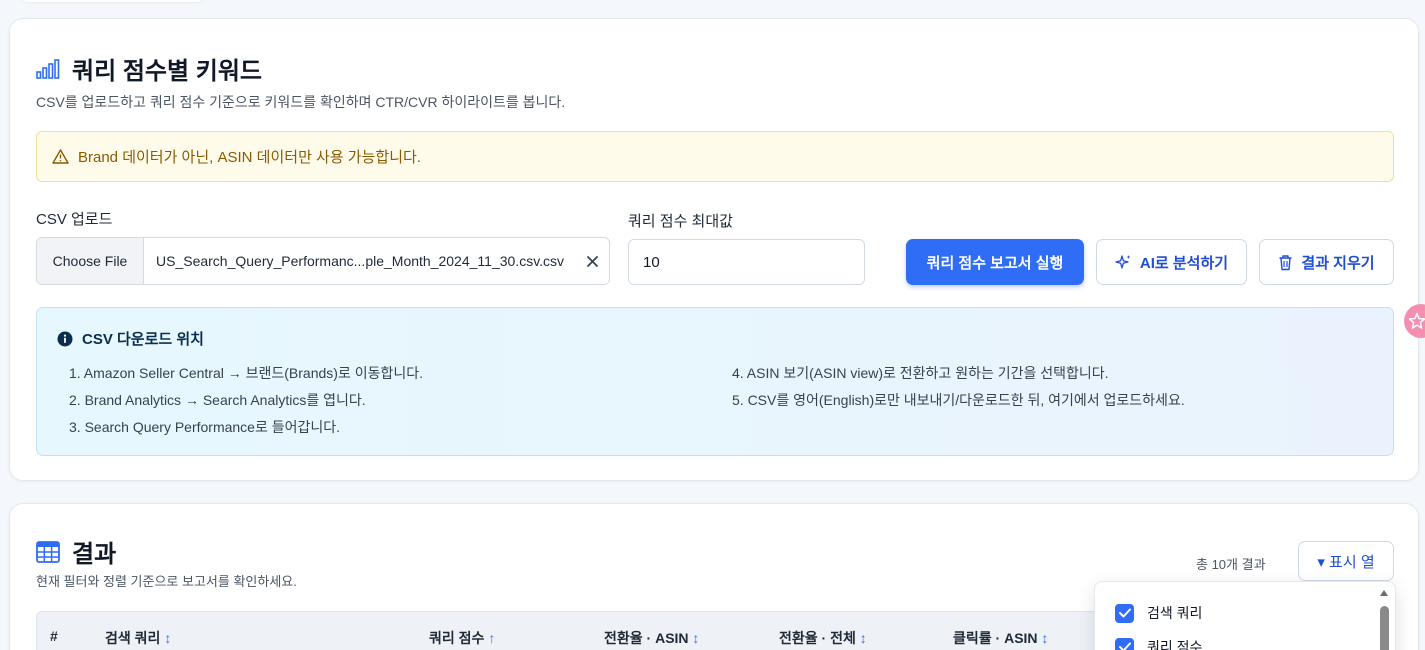 This screenshot has height=650, width=1425. Describe the element at coordinates (205, 427) in the screenshot. I see `info-step: 3. Search Query Performance로 들어갑니다.` at that location.